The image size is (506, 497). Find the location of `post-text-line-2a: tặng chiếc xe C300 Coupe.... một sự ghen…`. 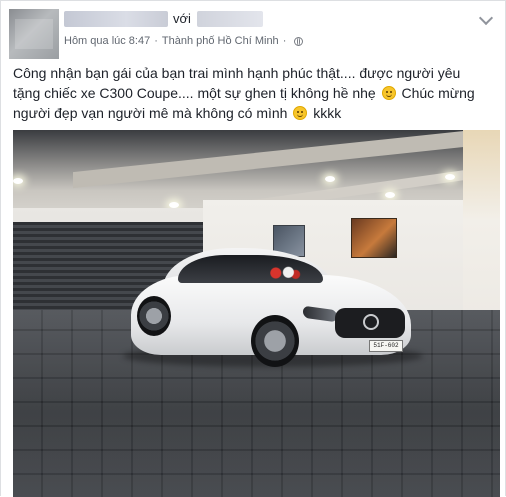

post-text-line-2a: tặng chiếc xe C300 Coupe.... một sự ghen… is located at coordinates (194, 93).